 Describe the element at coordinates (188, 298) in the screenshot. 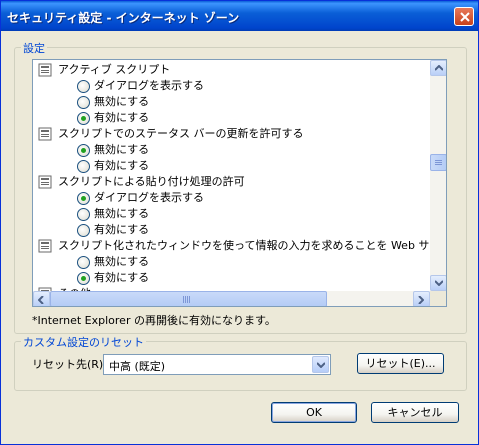

I see `horizontal-scroll-thumb` at that location.